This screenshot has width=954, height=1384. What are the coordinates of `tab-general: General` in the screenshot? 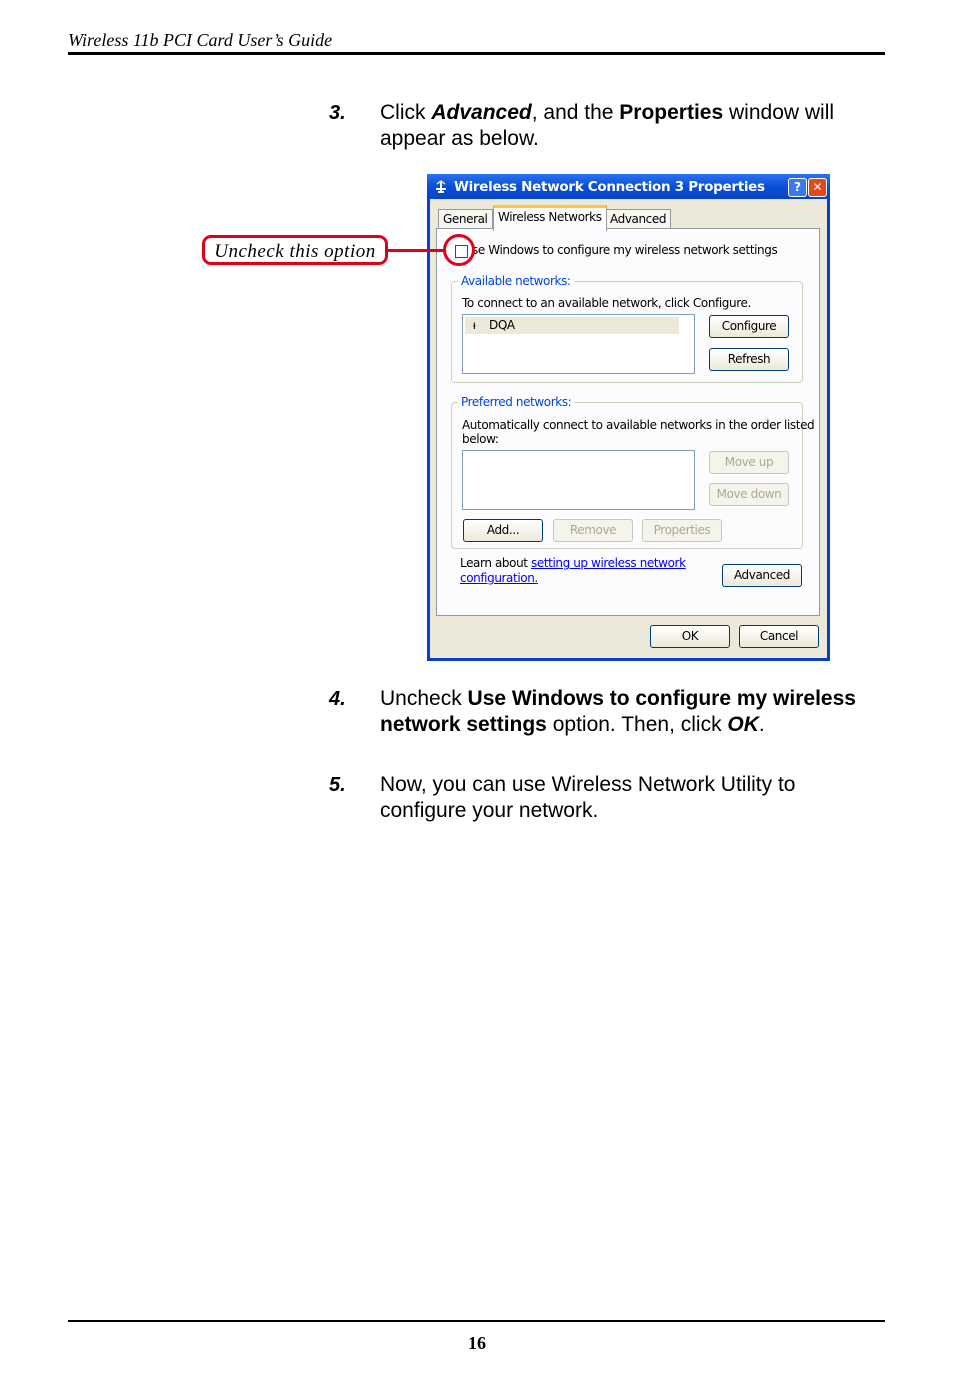 It's located at (465, 219).